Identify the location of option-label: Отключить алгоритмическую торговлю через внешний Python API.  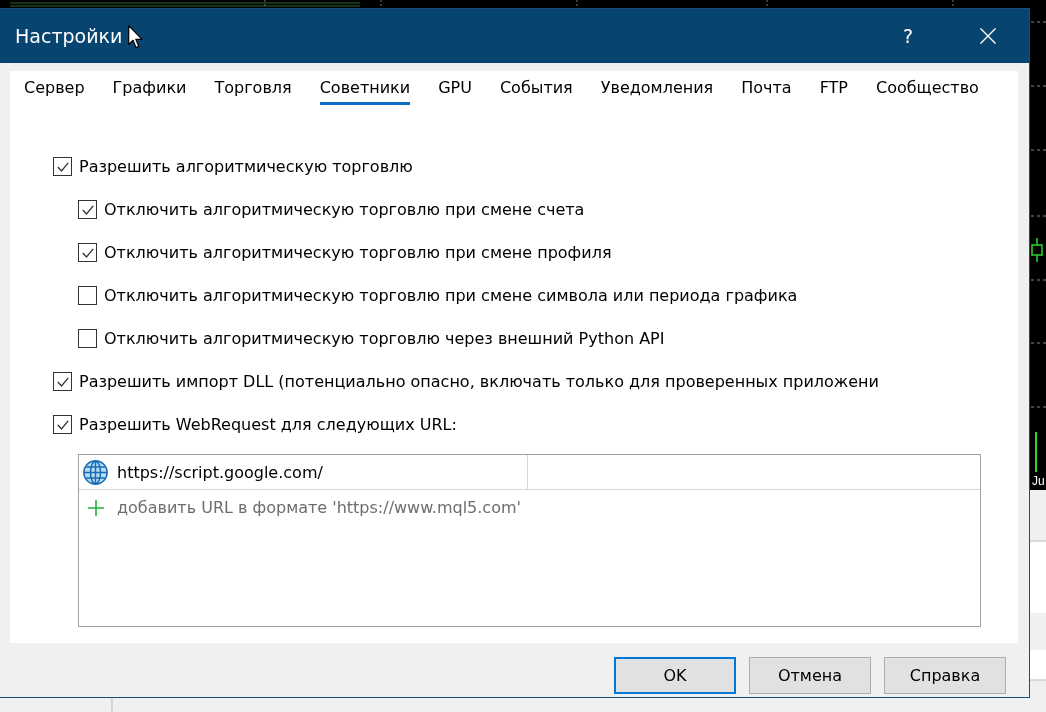
(384, 338).